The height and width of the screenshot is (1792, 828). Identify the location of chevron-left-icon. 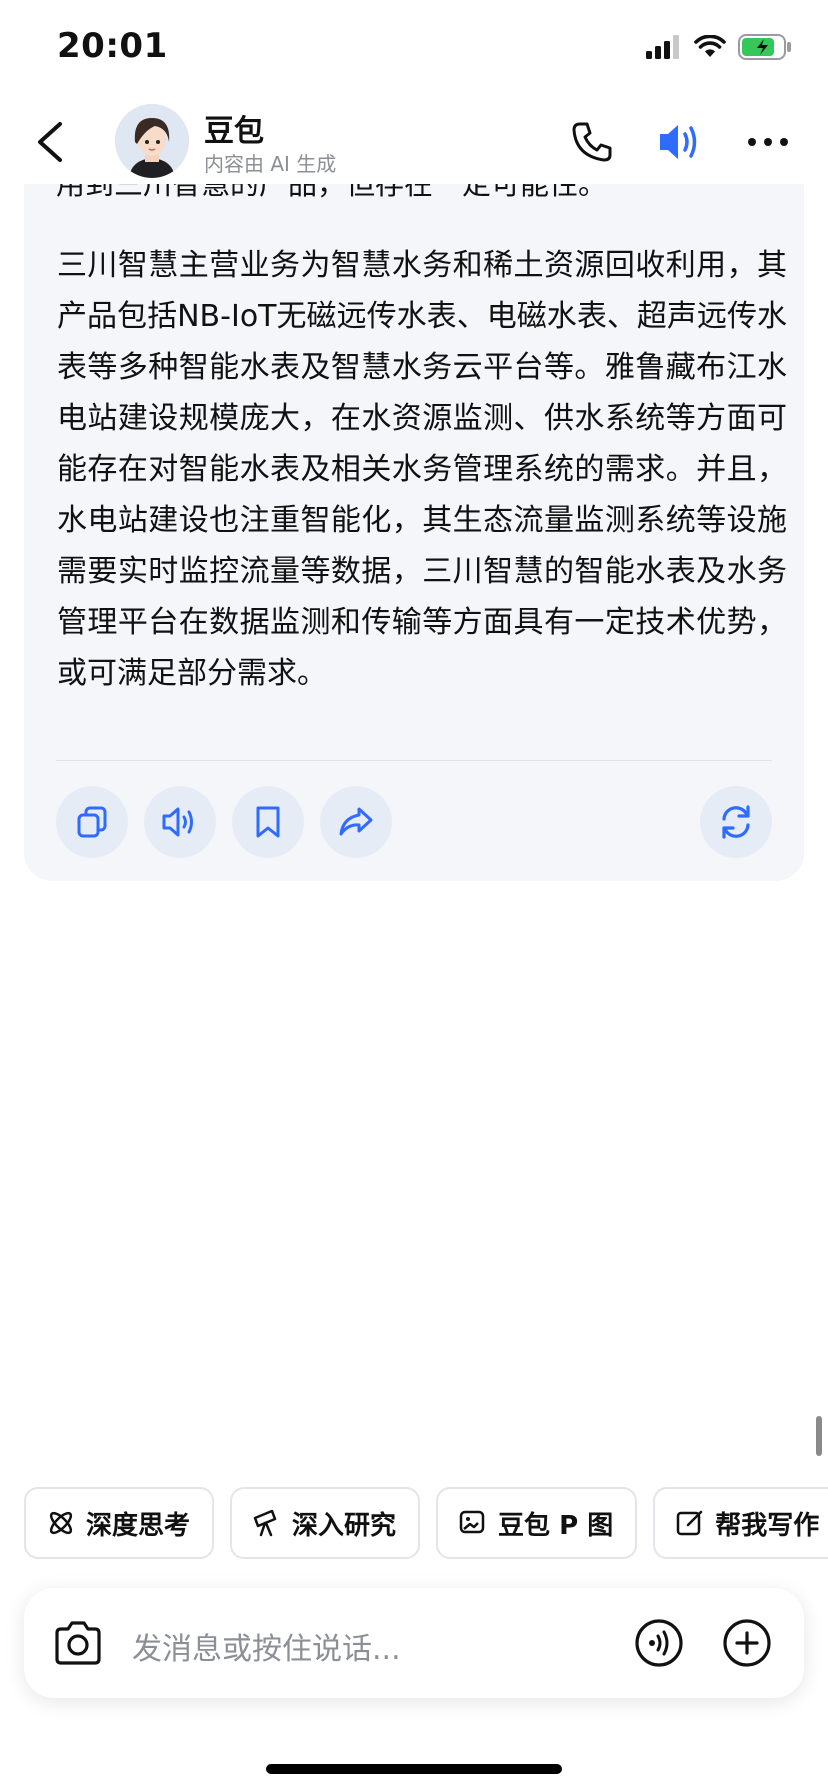
(50, 142).